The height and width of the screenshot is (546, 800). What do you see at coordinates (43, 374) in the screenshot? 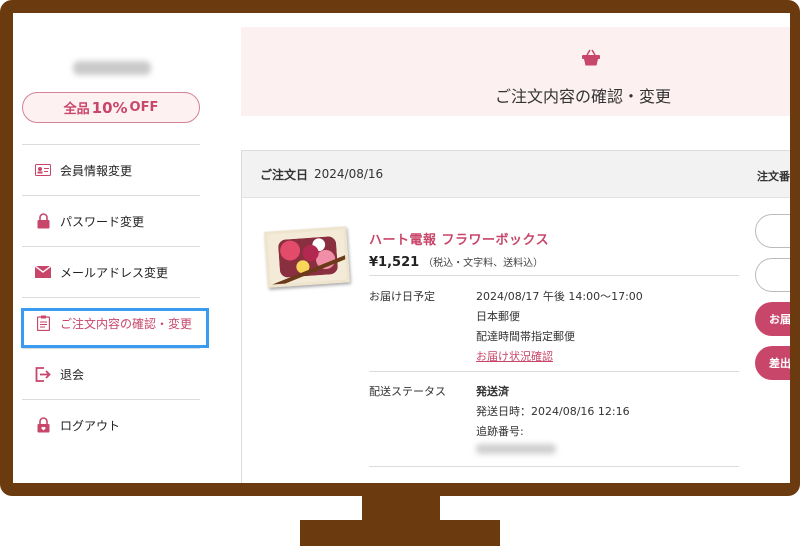
I see `exit-icon` at bounding box center [43, 374].